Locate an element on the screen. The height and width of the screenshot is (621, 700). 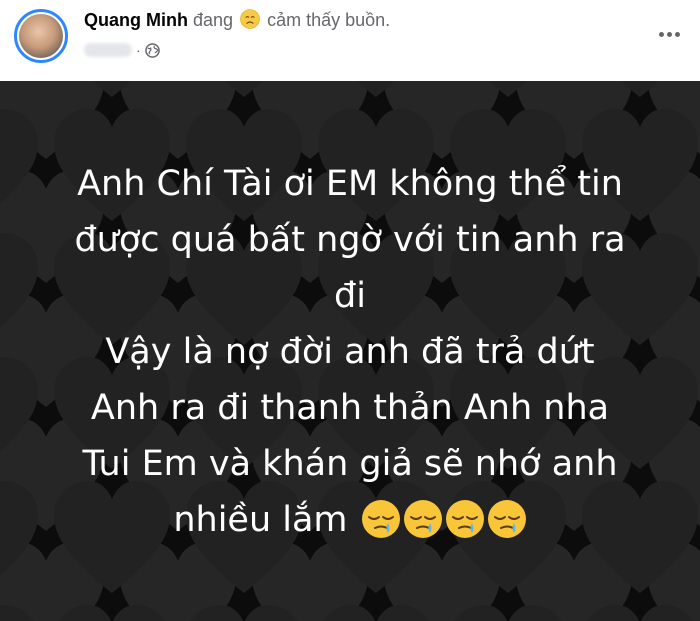
post-line: Anh ra đi thanh thản Anh nha is located at coordinates (350, 408).